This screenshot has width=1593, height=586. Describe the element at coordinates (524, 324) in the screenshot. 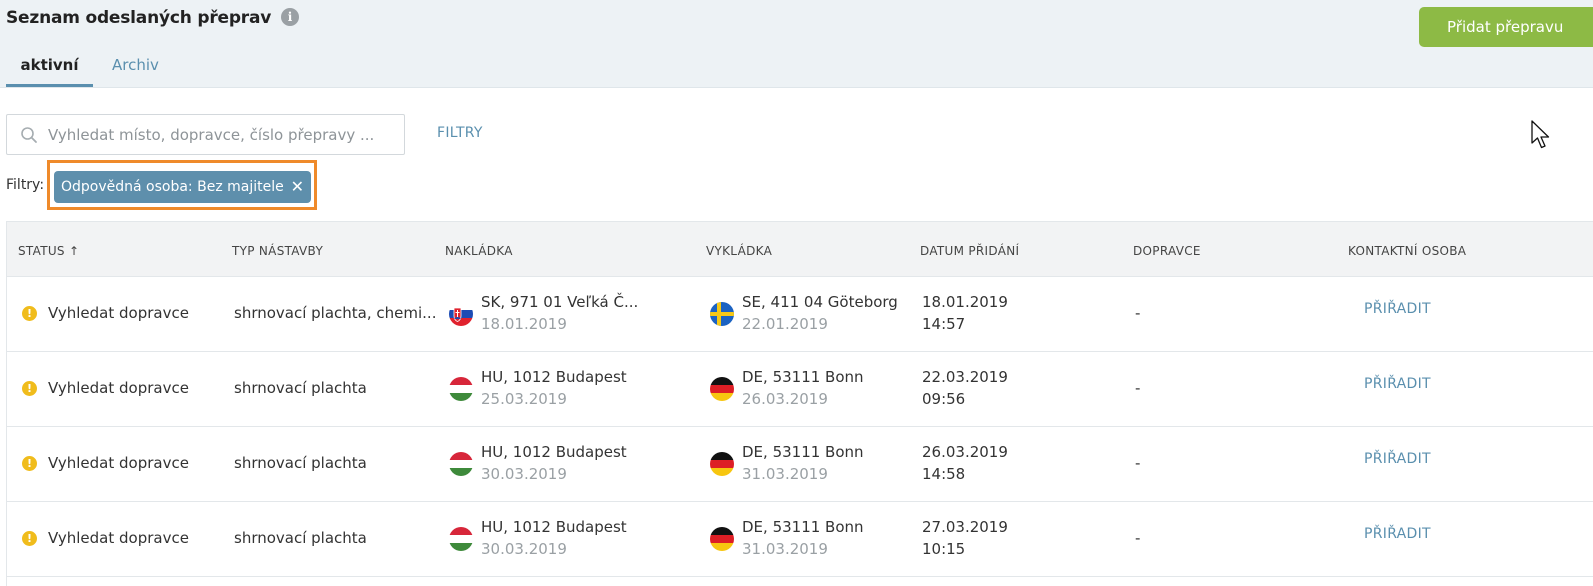

I see `loading-date: 18.01.2019` at that location.